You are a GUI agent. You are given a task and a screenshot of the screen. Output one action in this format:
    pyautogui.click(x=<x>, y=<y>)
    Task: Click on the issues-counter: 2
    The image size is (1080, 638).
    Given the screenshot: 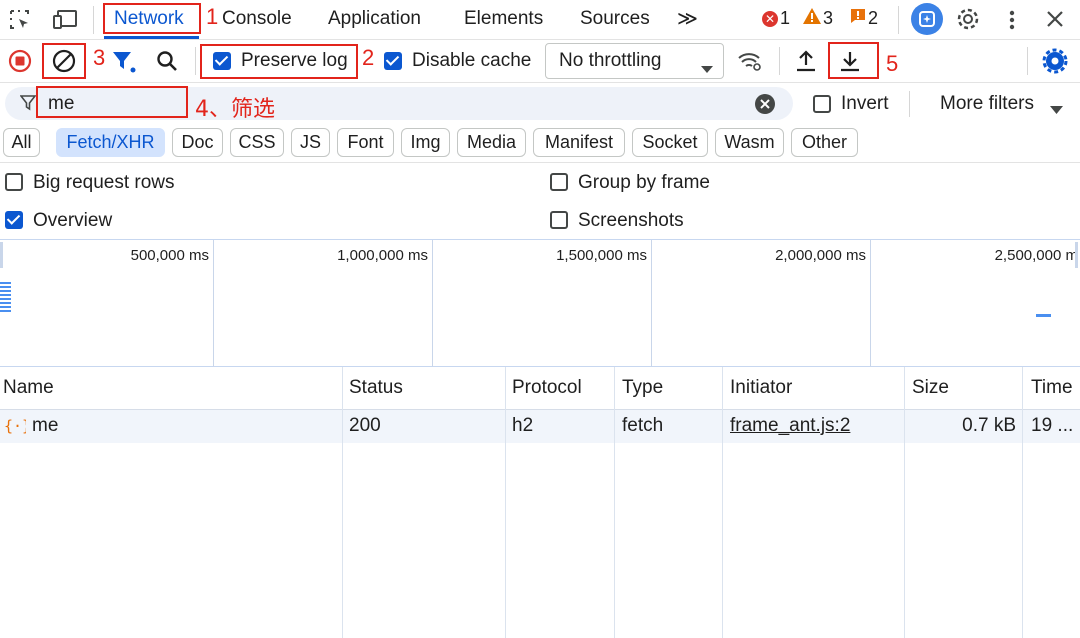 What is the action you would take?
    pyautogui.click(x=864, y=18)
    